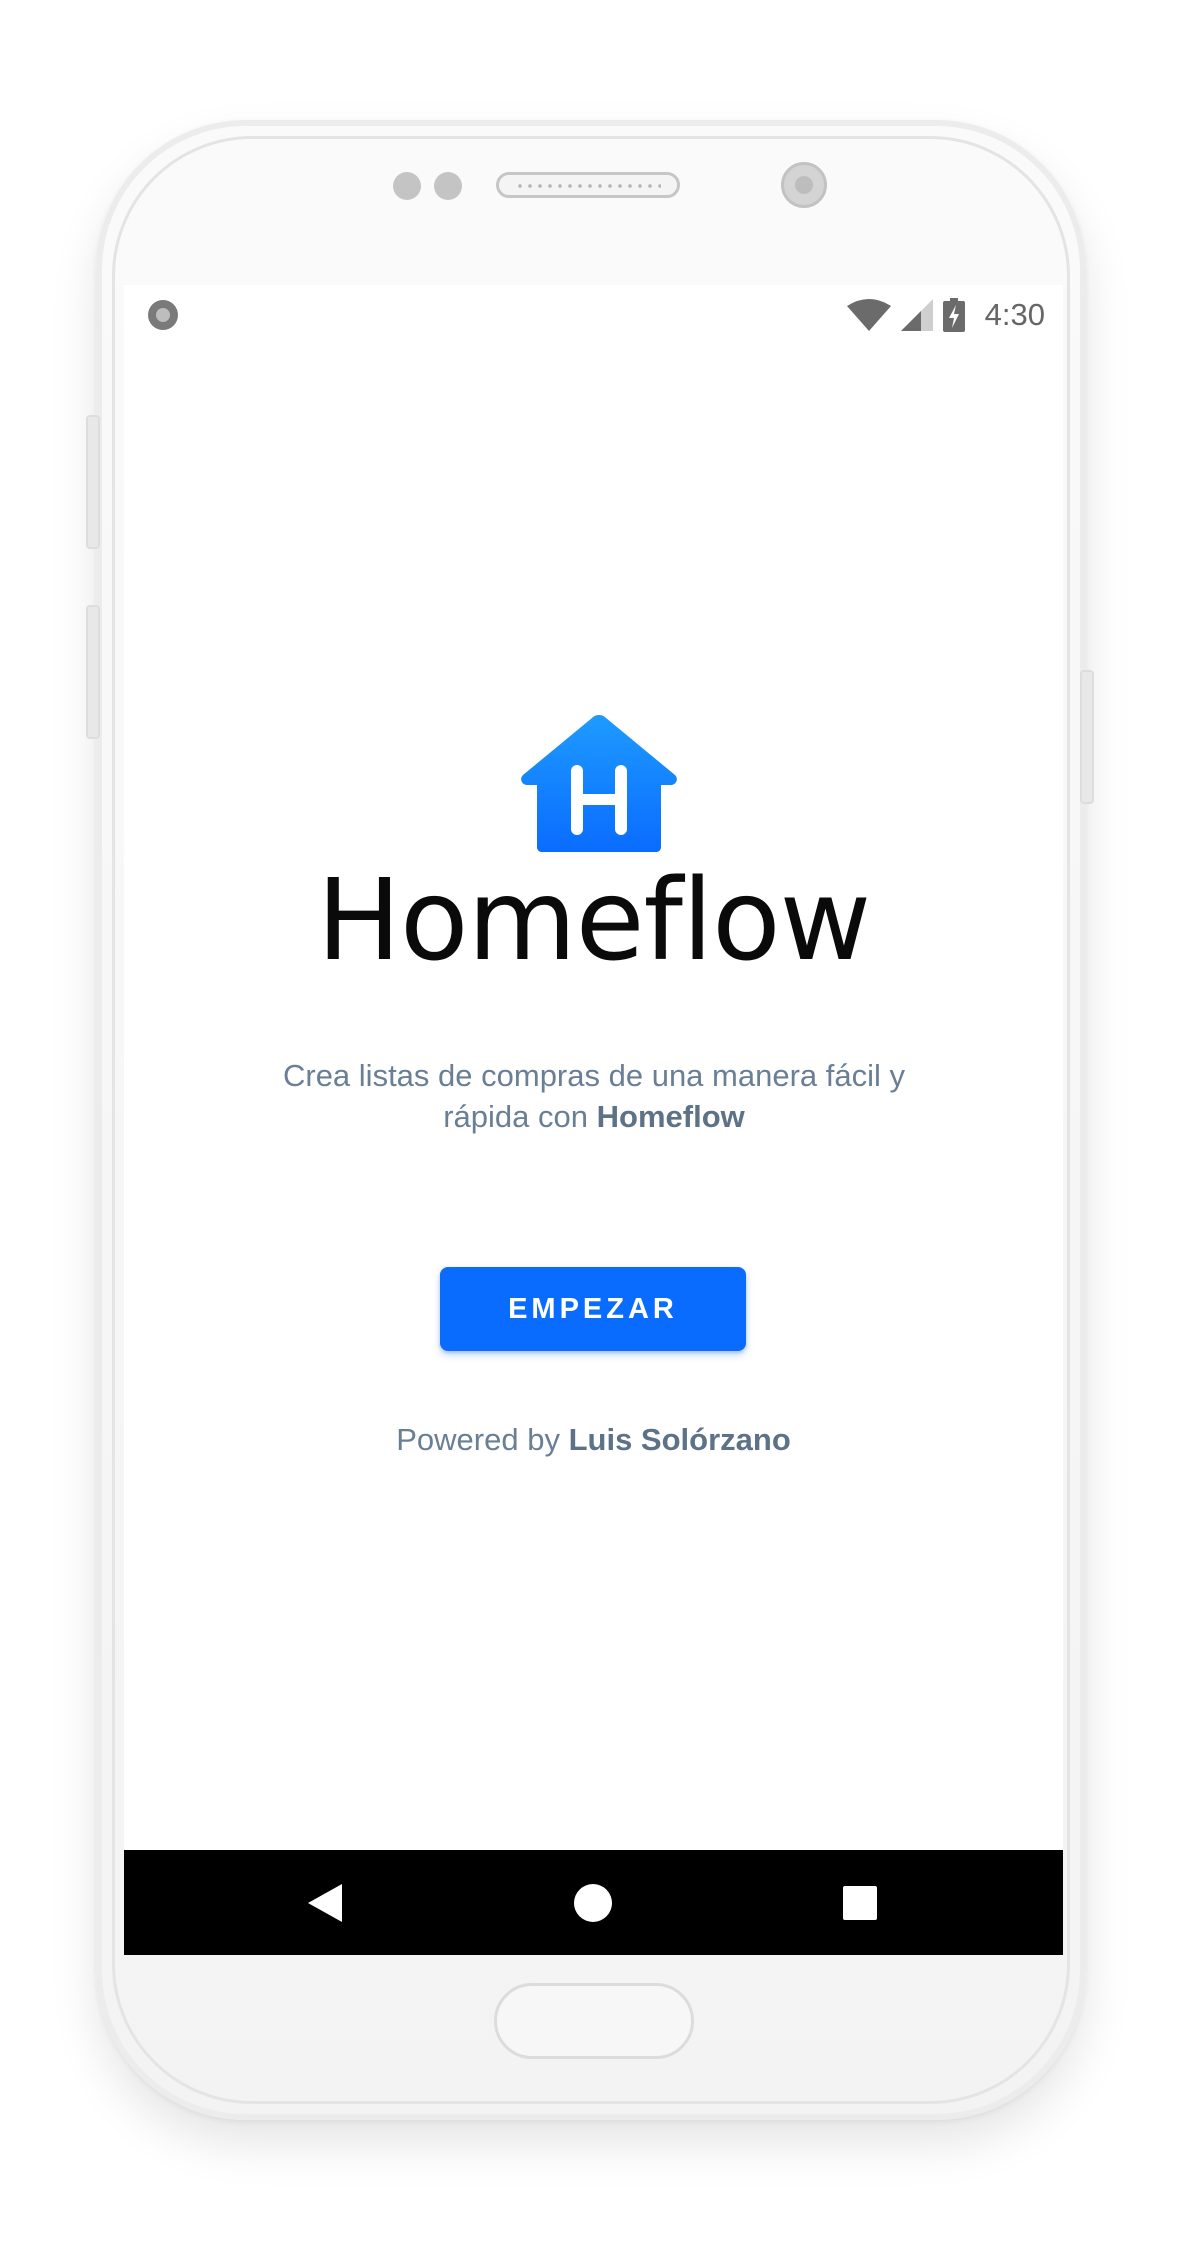 This screenshot has width=1184, height=2250. I want to click on powered-by: Powered by Luis Solórzano, so click(593, 1440).